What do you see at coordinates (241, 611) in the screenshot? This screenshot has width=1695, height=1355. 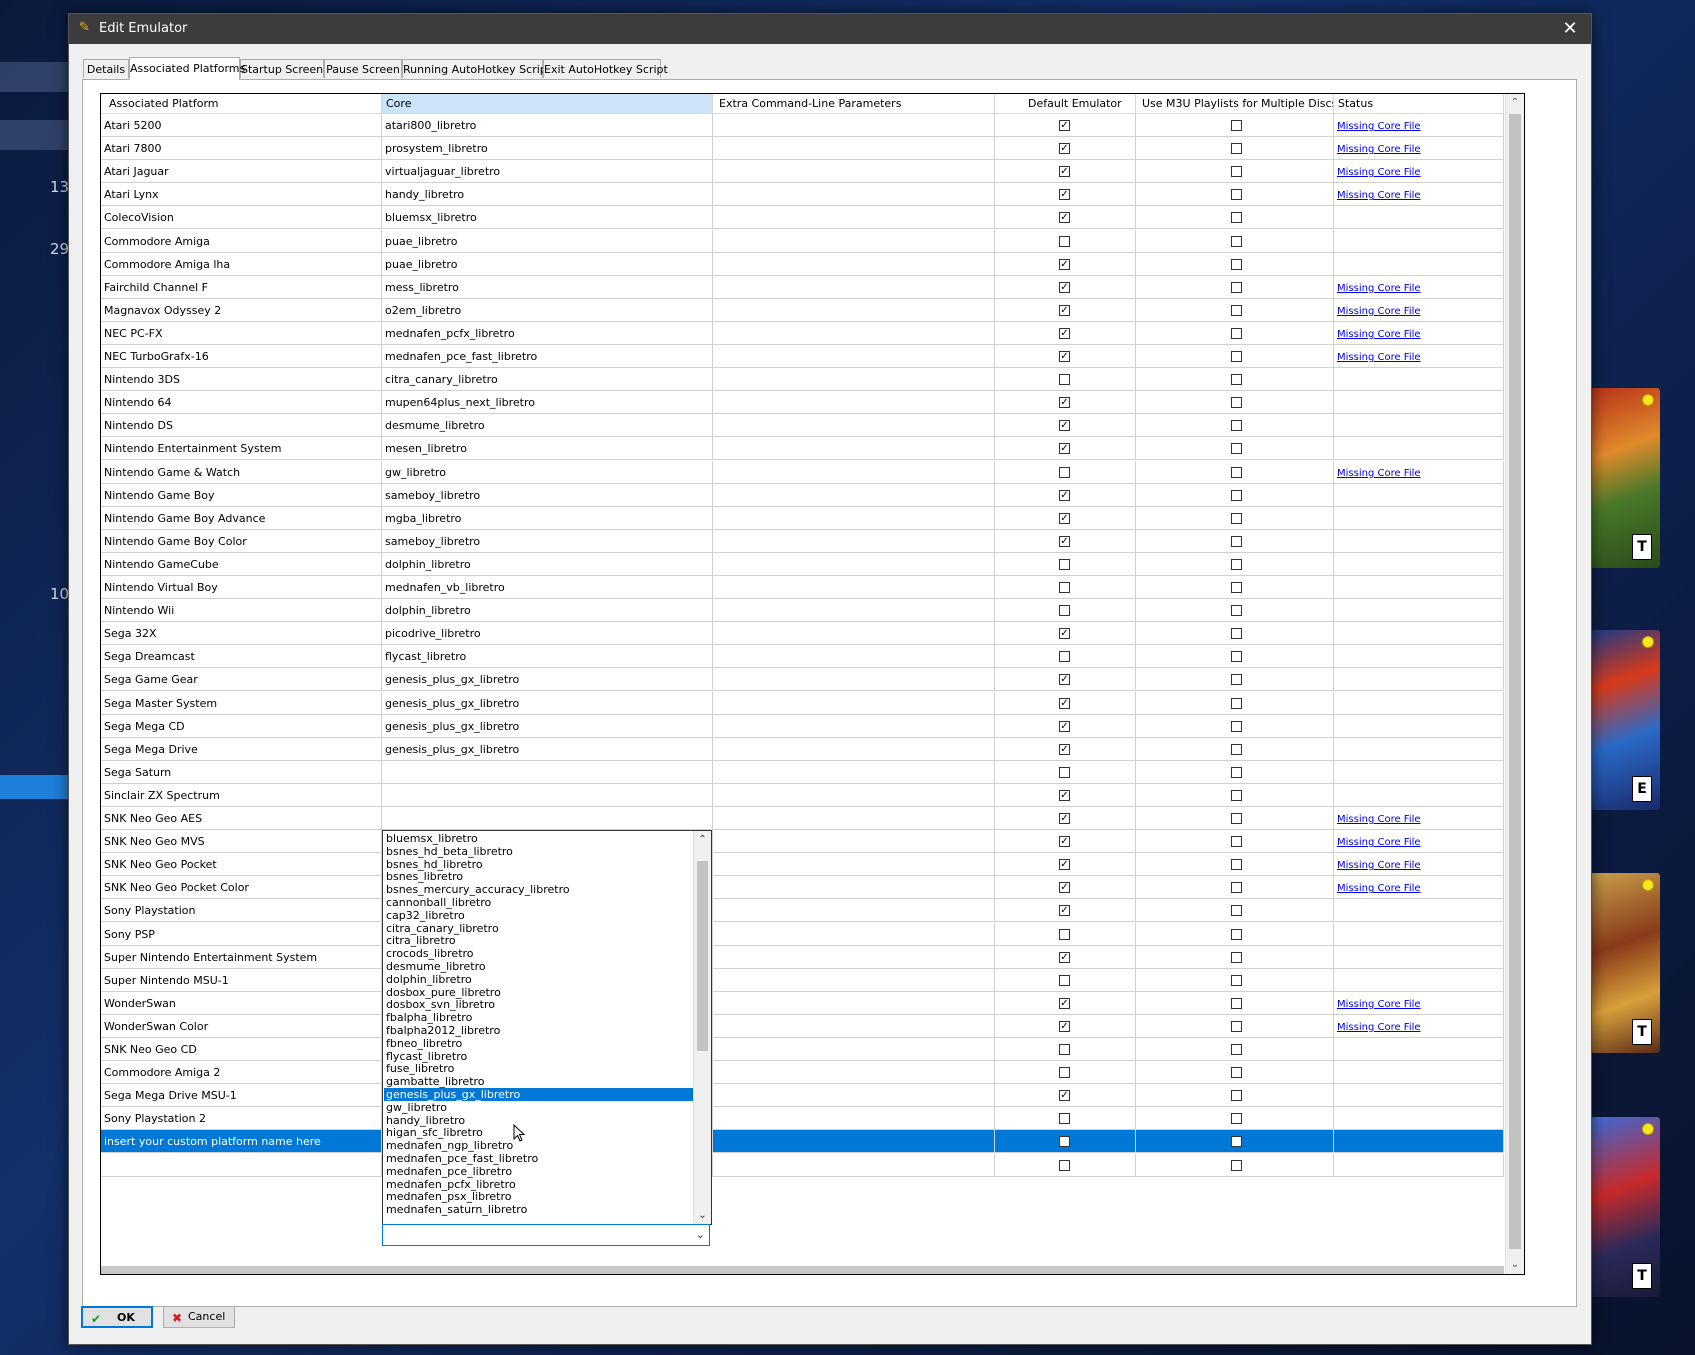 I see `platform-cell: Nintendo Wii` at bounding box center [241, 611].